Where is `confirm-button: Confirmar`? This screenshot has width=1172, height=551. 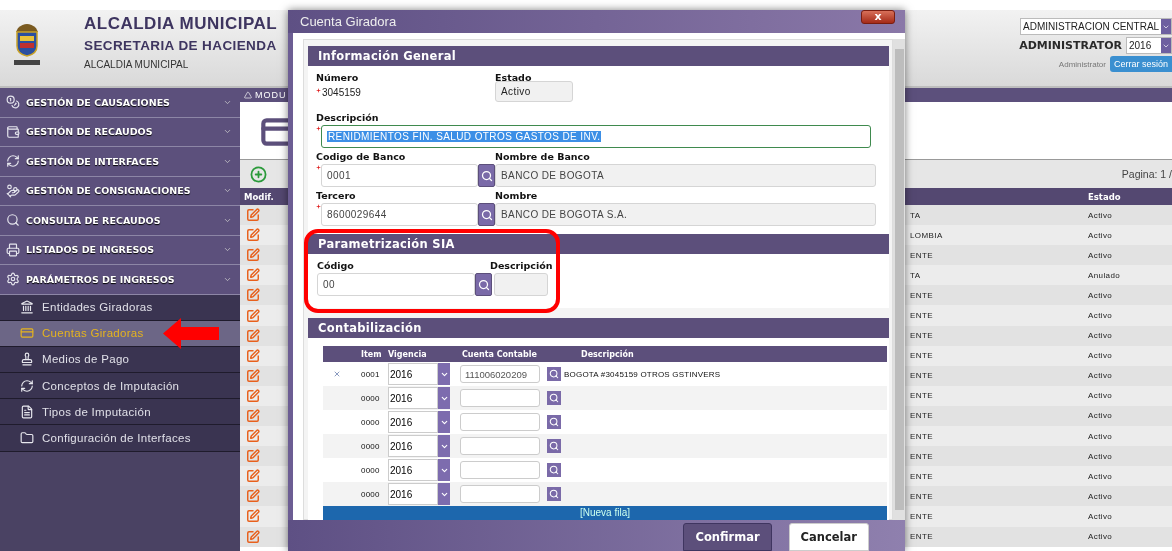
confirm-button: Confirmar is located at coordinates (727, 537).